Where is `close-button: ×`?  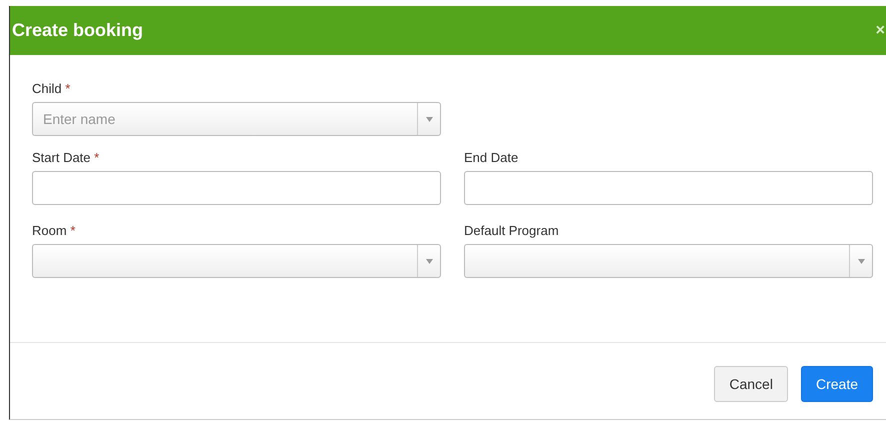
close-button: × is located at coordinates (880, 31).